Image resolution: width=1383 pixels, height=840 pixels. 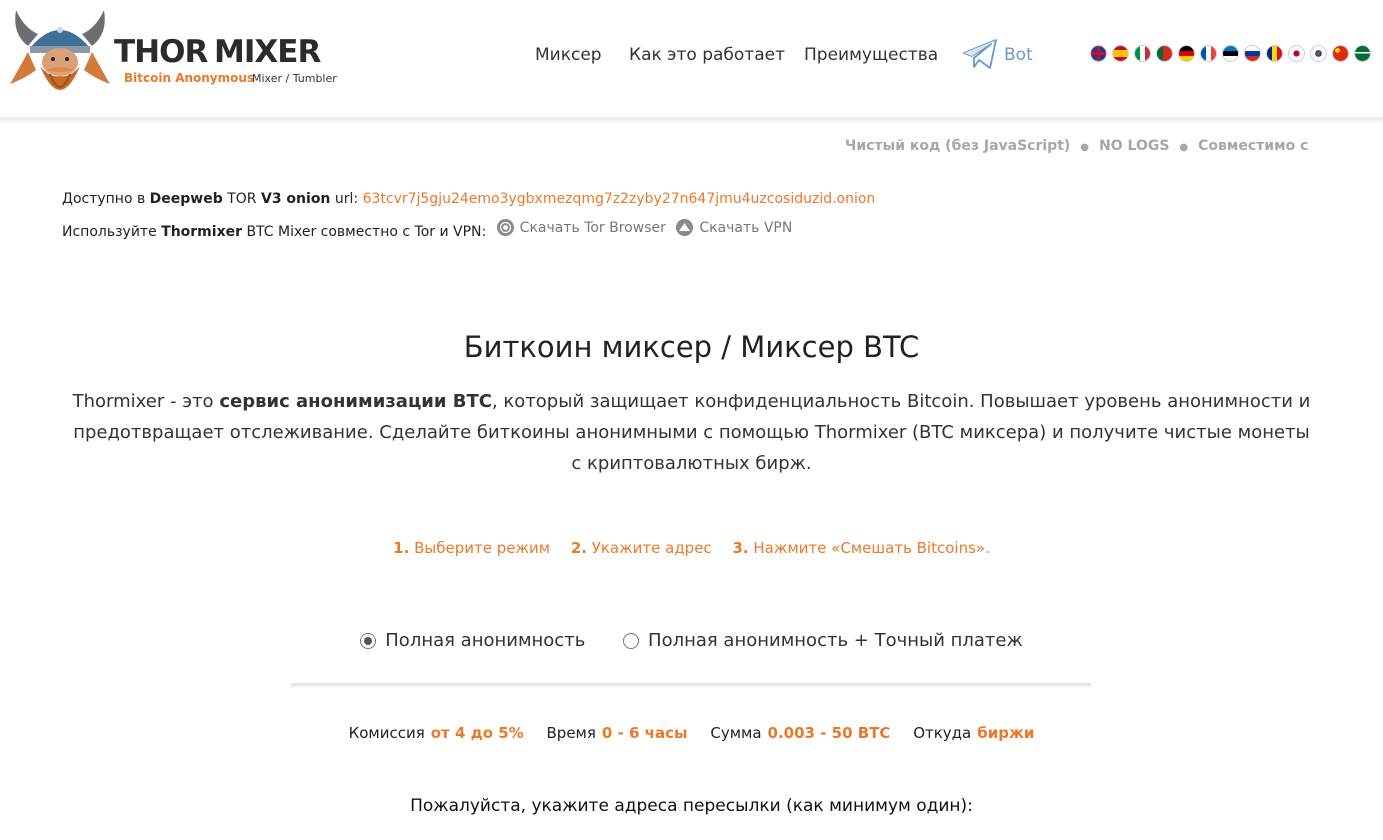 What do you see at coordinates (740, 548) in the screenshot?
I see `step-number: 3.` at bounding box center [740, 548].